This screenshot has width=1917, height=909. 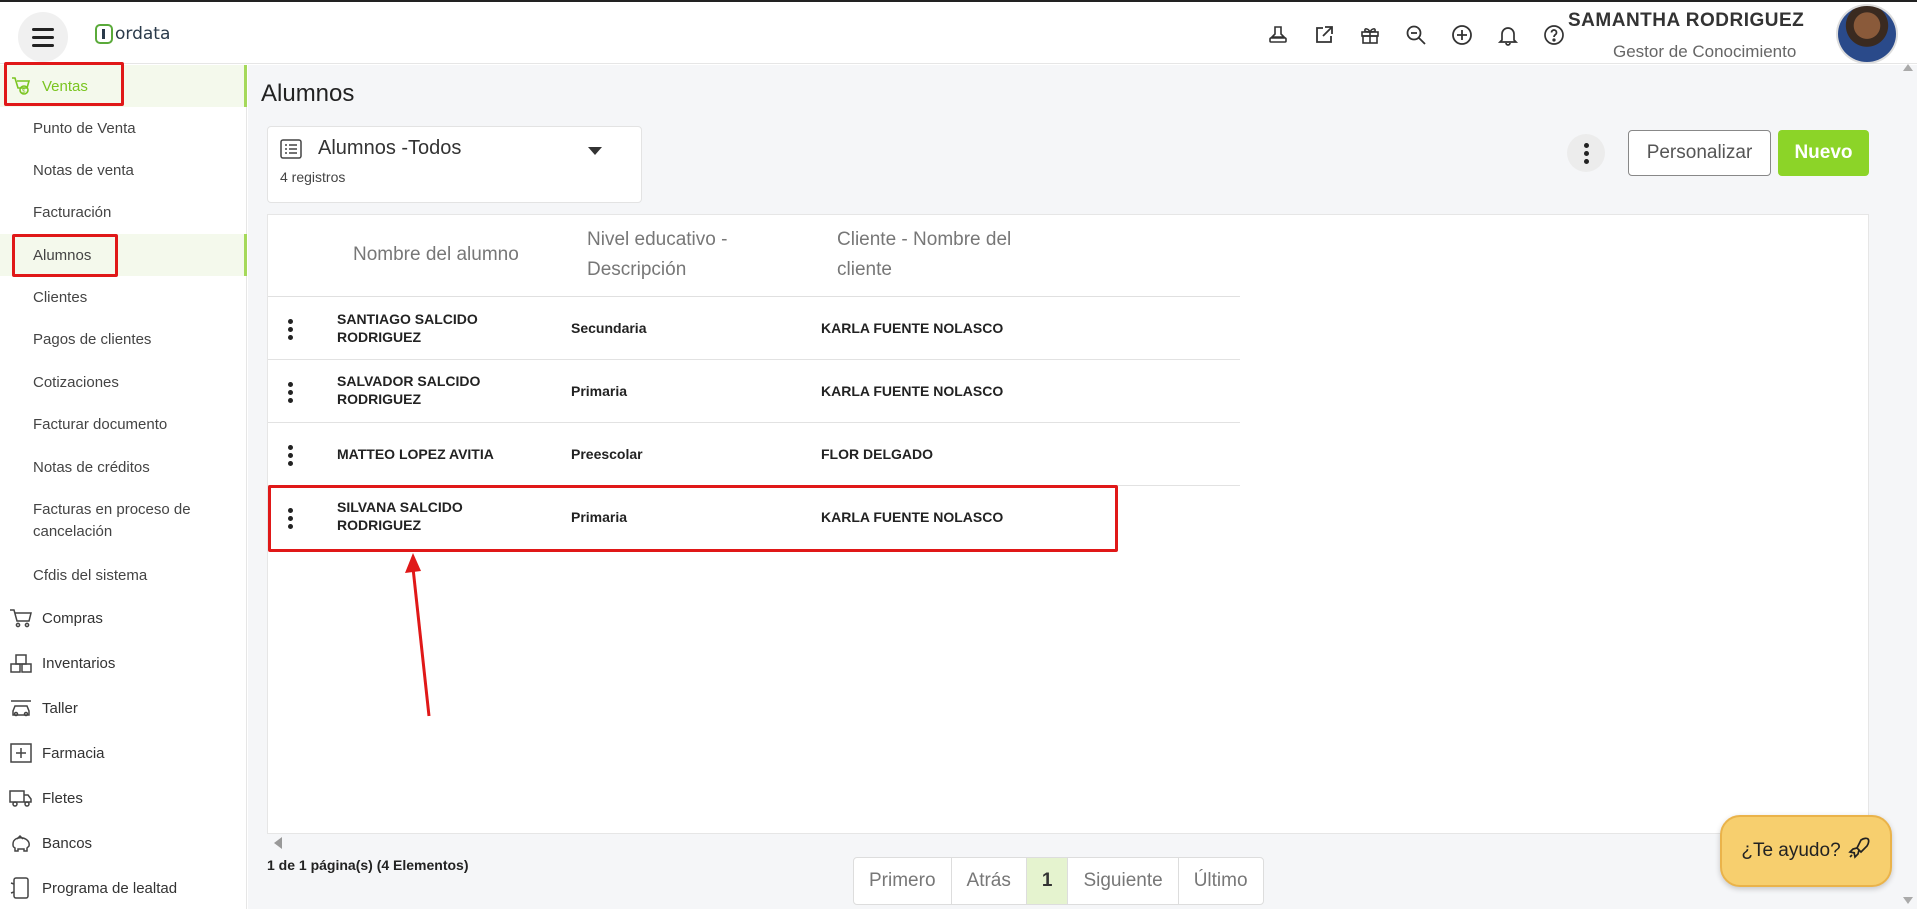 What do you see at coordinates (418, 635) in the screenshot?
I see `annotation-arrow` at bounding box center [418, 635].